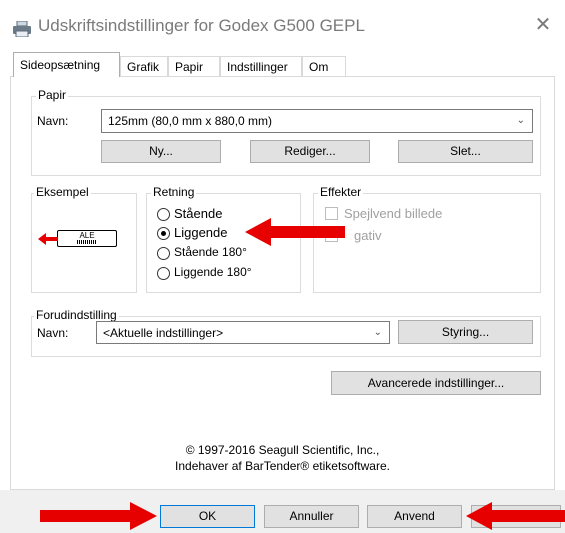 The image size is (565, 533). What do you see at coordinates (62, 192) in the screenshot?
I see `eksempel-legend: Eksempel` at bounding box center [62, 192].